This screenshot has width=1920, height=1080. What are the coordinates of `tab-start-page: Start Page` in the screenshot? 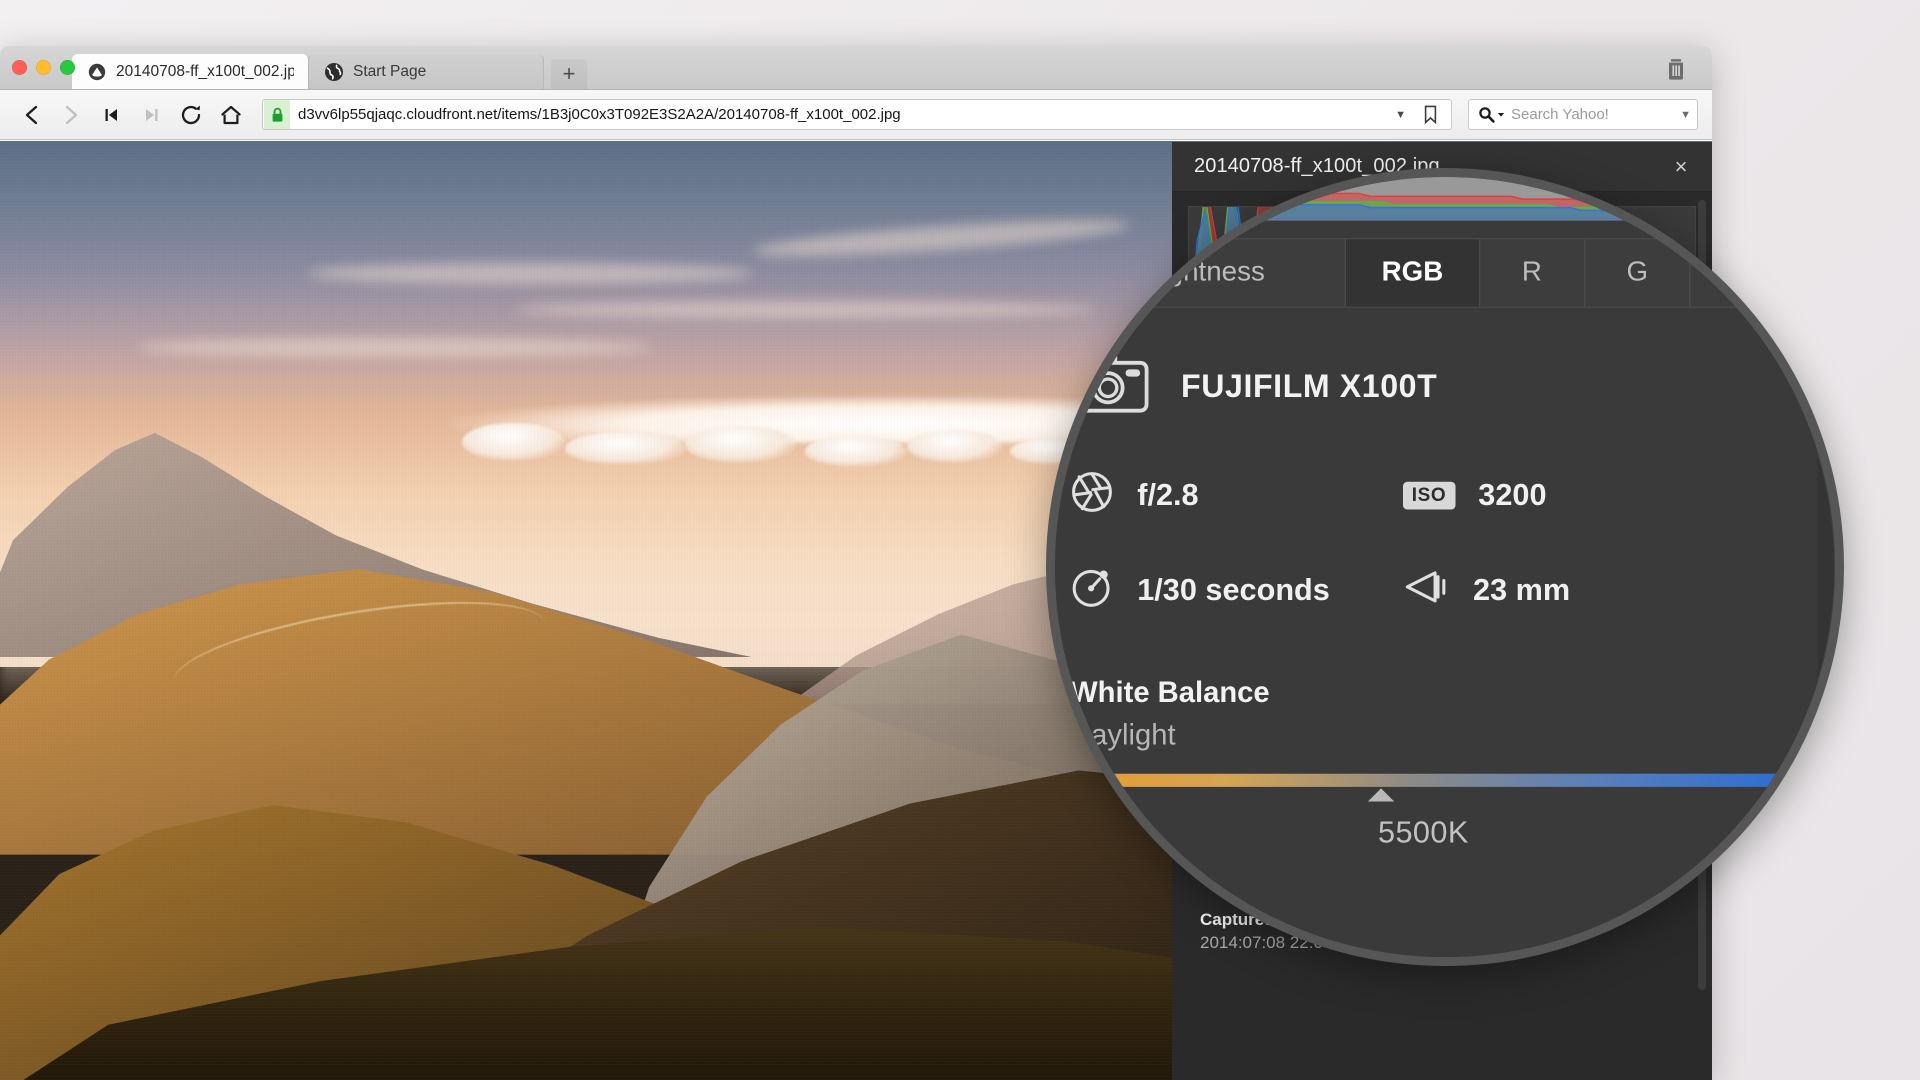 It's located at (426, 71).